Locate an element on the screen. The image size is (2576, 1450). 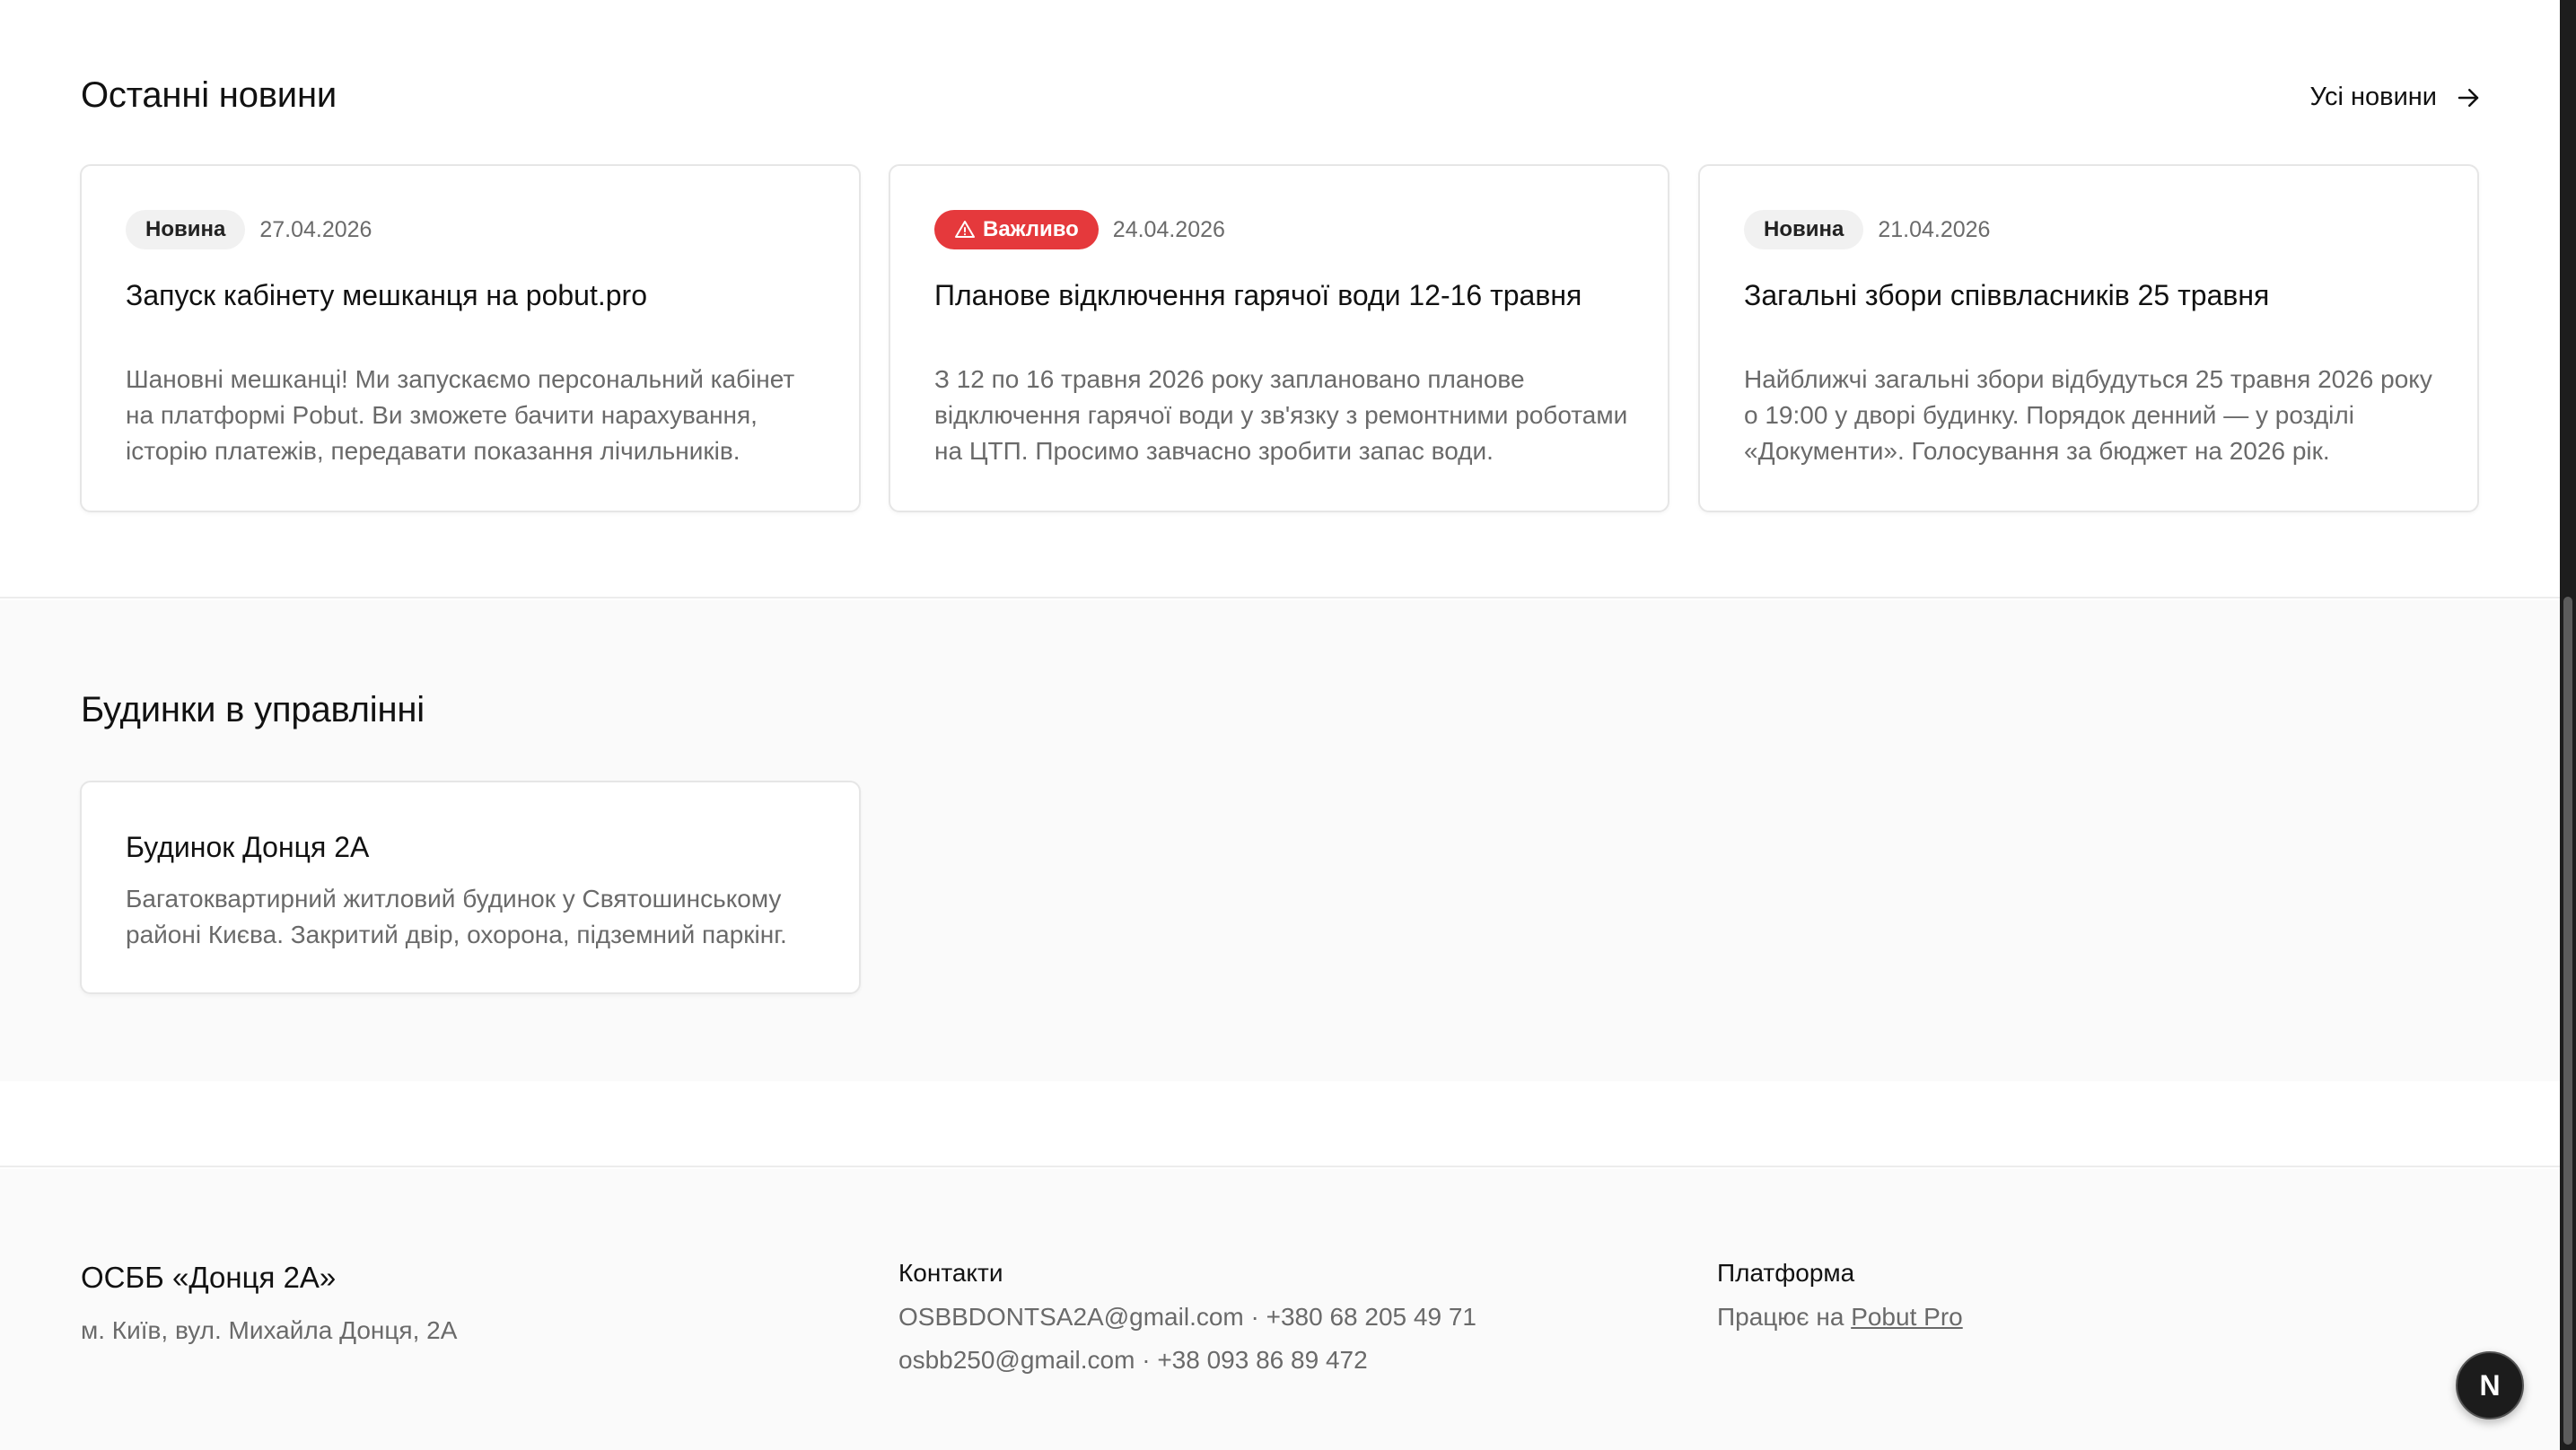
buildings-section-title: Будинки в управлінні is located at coordinates (253, 709).